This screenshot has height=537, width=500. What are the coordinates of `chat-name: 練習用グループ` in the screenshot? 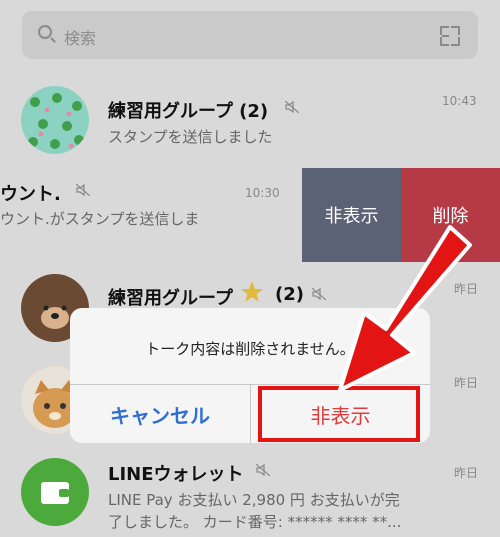 It's located at (170, 298).